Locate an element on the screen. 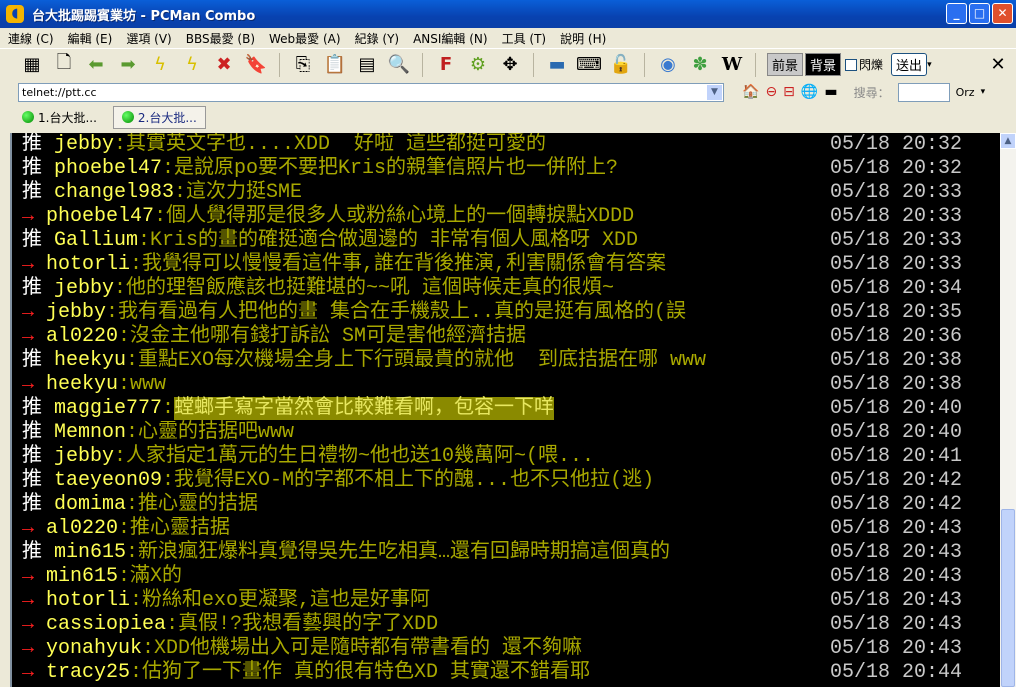 This screenshot has height=687, width=1016. send-dropdown-icon: ▾ is located at coordinates (929, 65).